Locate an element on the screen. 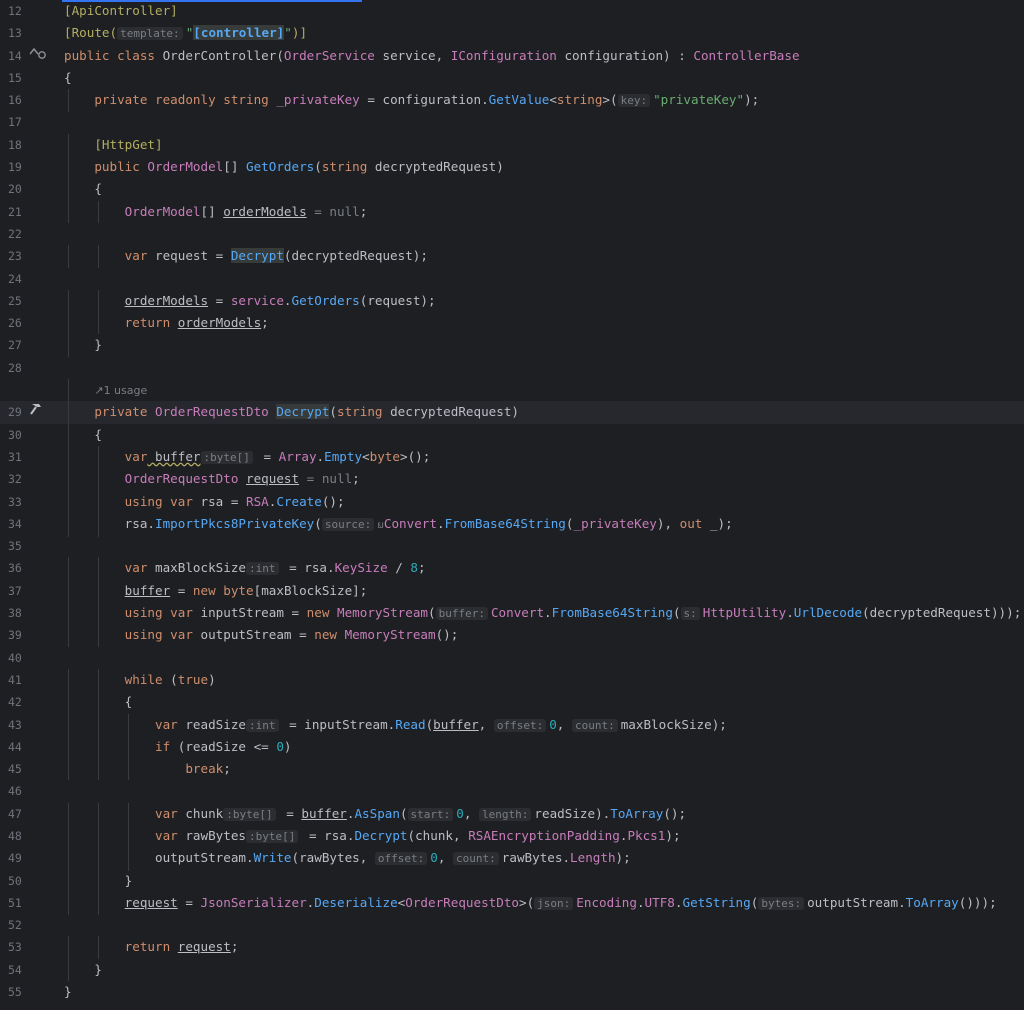 Image resolution: width=1024 pixels, height=1010 pixels. code-text: (chunk, is located at coordinates (438, 835).